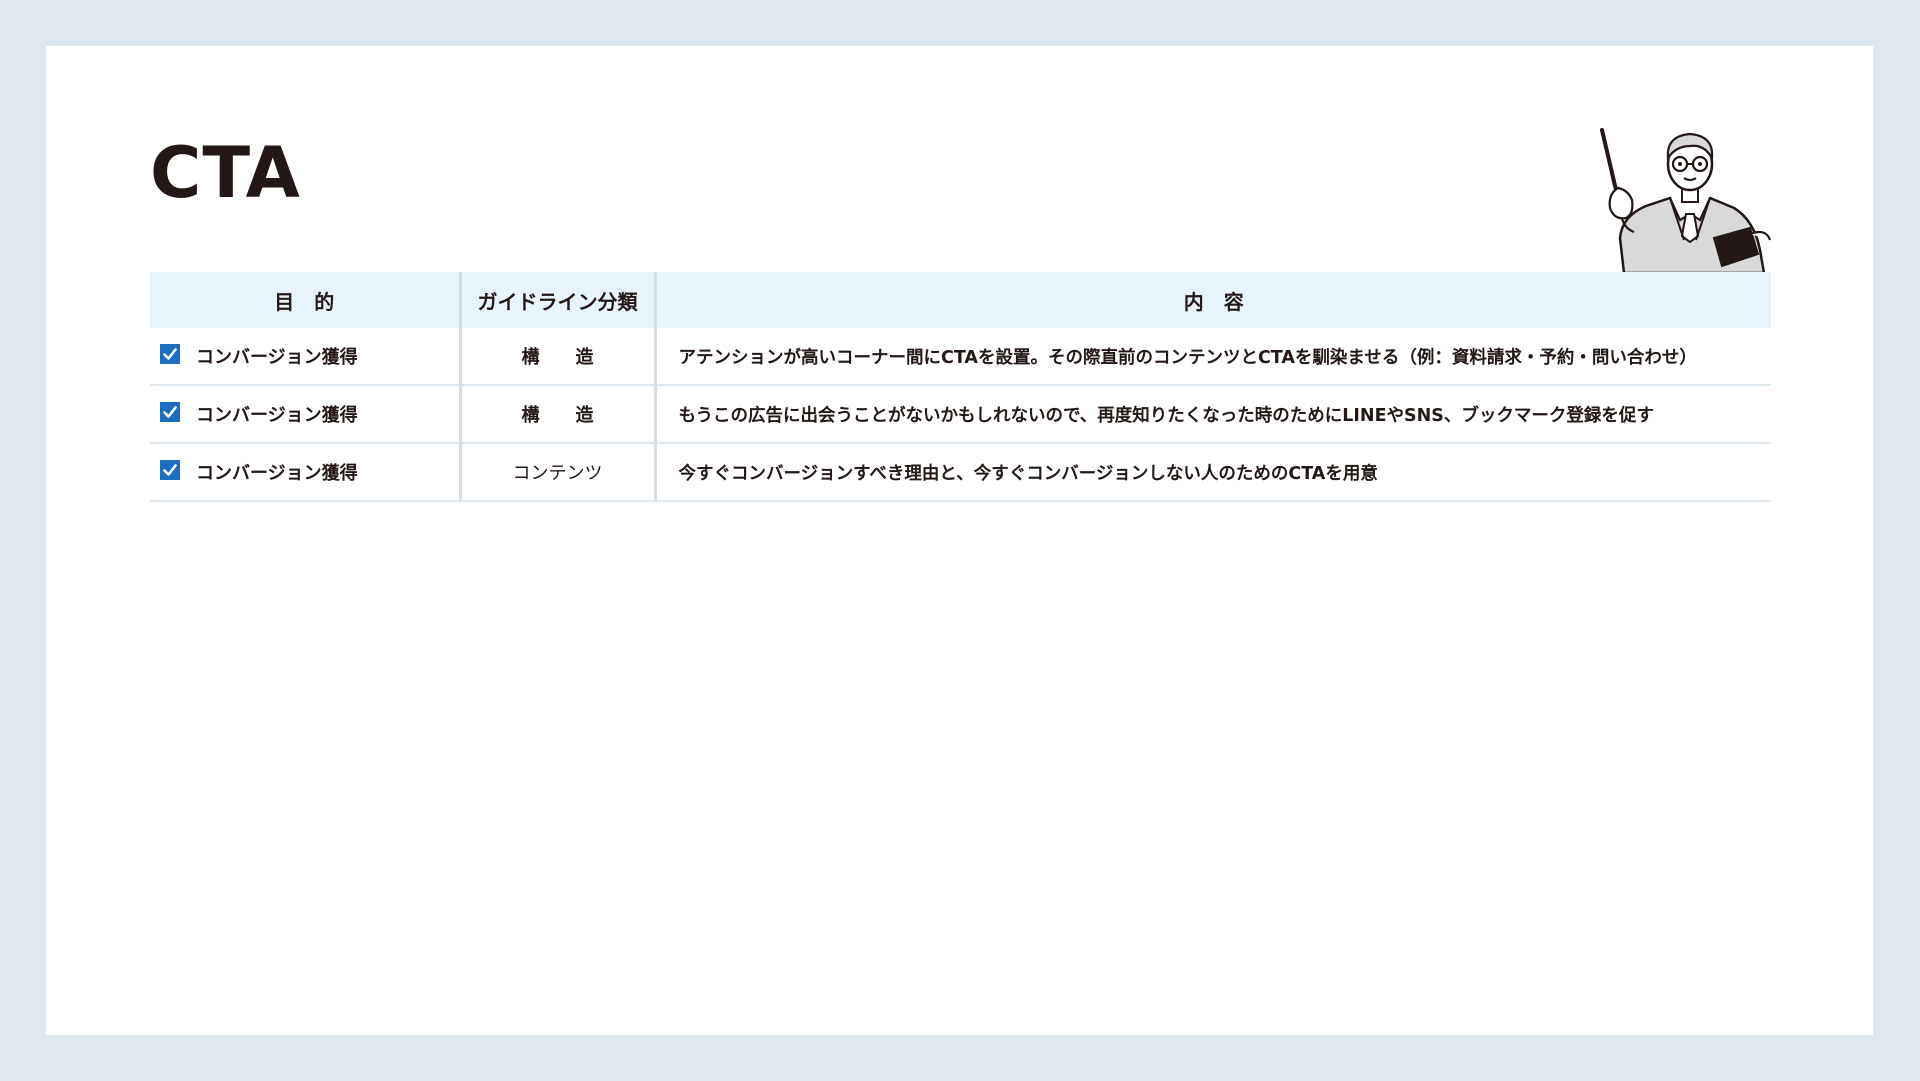  What do you see at coordinates (225, 173) in the screenshot?
I see `page-title: CTA` at bounding box center [225, 173].